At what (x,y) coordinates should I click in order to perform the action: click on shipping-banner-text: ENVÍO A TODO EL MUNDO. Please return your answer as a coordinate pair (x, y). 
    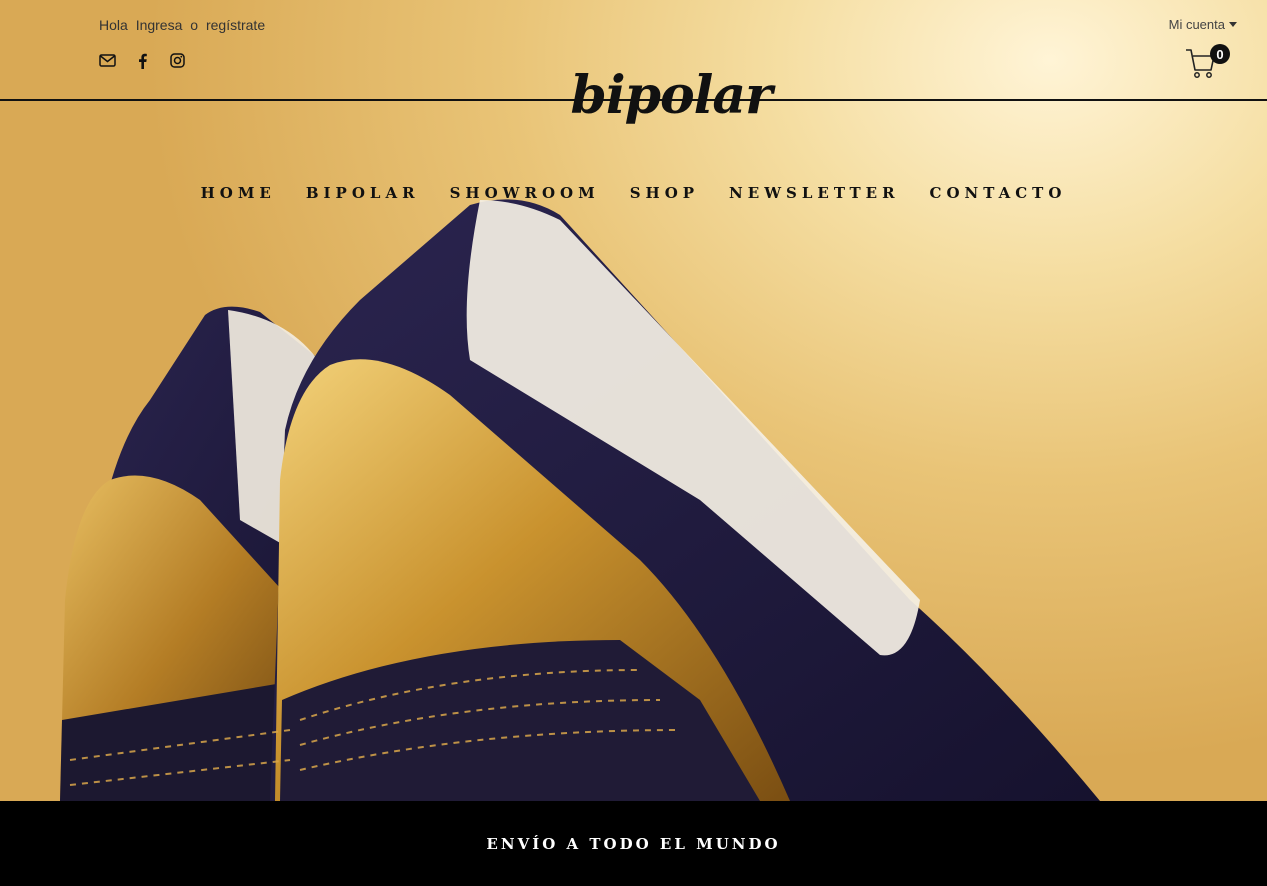
    Looking at the image, I should click on (633, 843).